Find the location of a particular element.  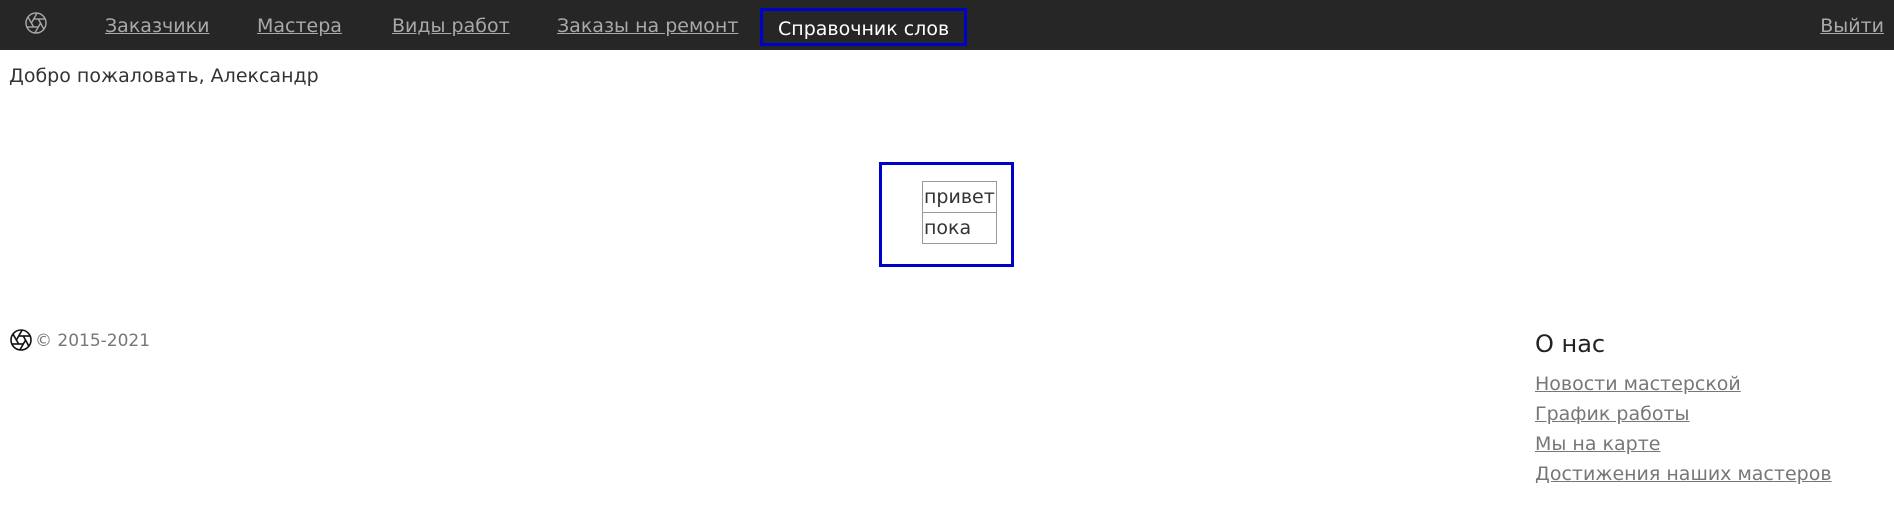

words-table-container: привет пока is located at coordinates (946, 214).